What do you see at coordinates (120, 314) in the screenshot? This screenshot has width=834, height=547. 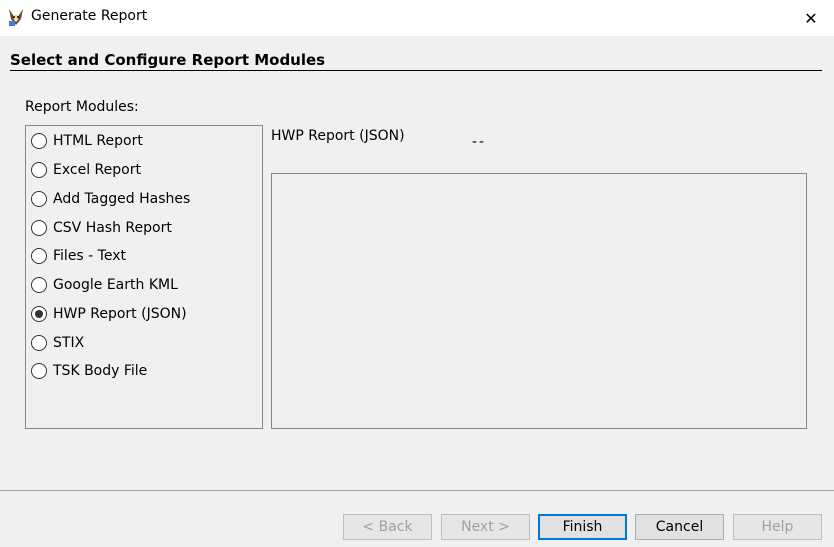 I see `module-label: HWP Report (JSON)` at bounding box center [120, 314].